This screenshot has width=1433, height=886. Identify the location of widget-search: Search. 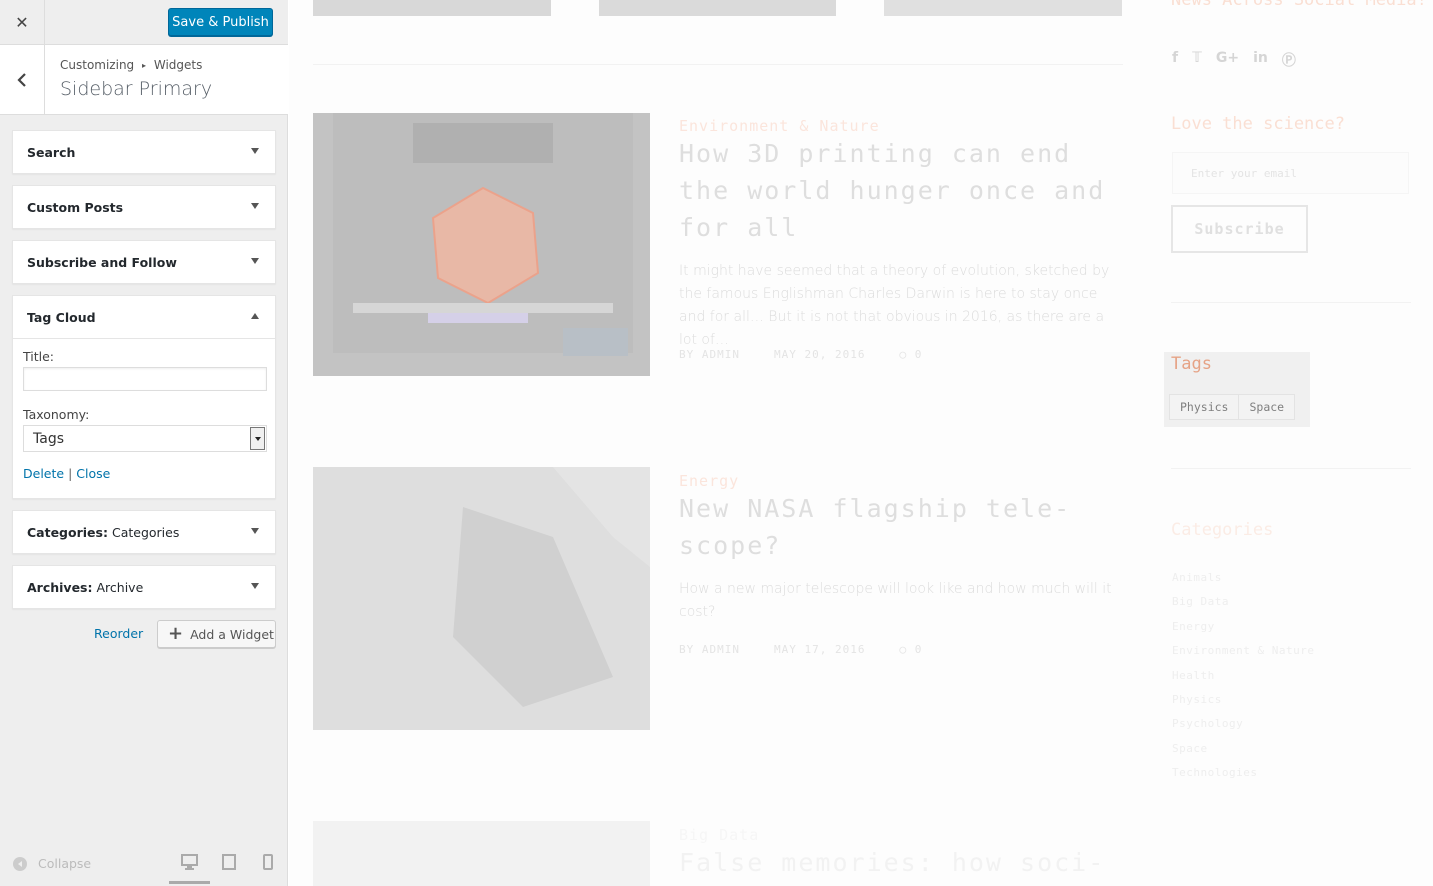
(144, 152).